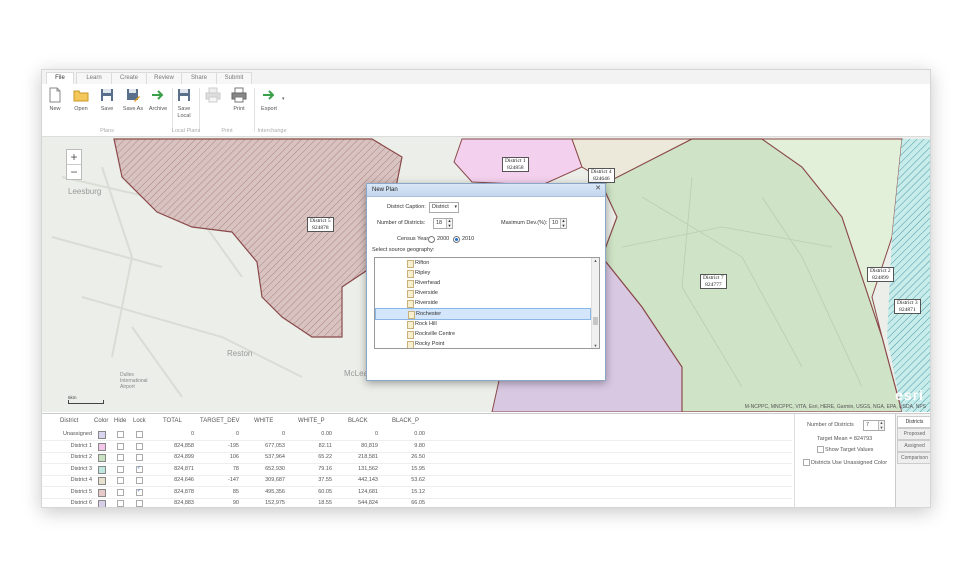 This screenshot has width=968, height=574. What do you see at coordinates (269, 99) in the screenshot?
I see `export-button: Export` at bounding box center [269, 99].